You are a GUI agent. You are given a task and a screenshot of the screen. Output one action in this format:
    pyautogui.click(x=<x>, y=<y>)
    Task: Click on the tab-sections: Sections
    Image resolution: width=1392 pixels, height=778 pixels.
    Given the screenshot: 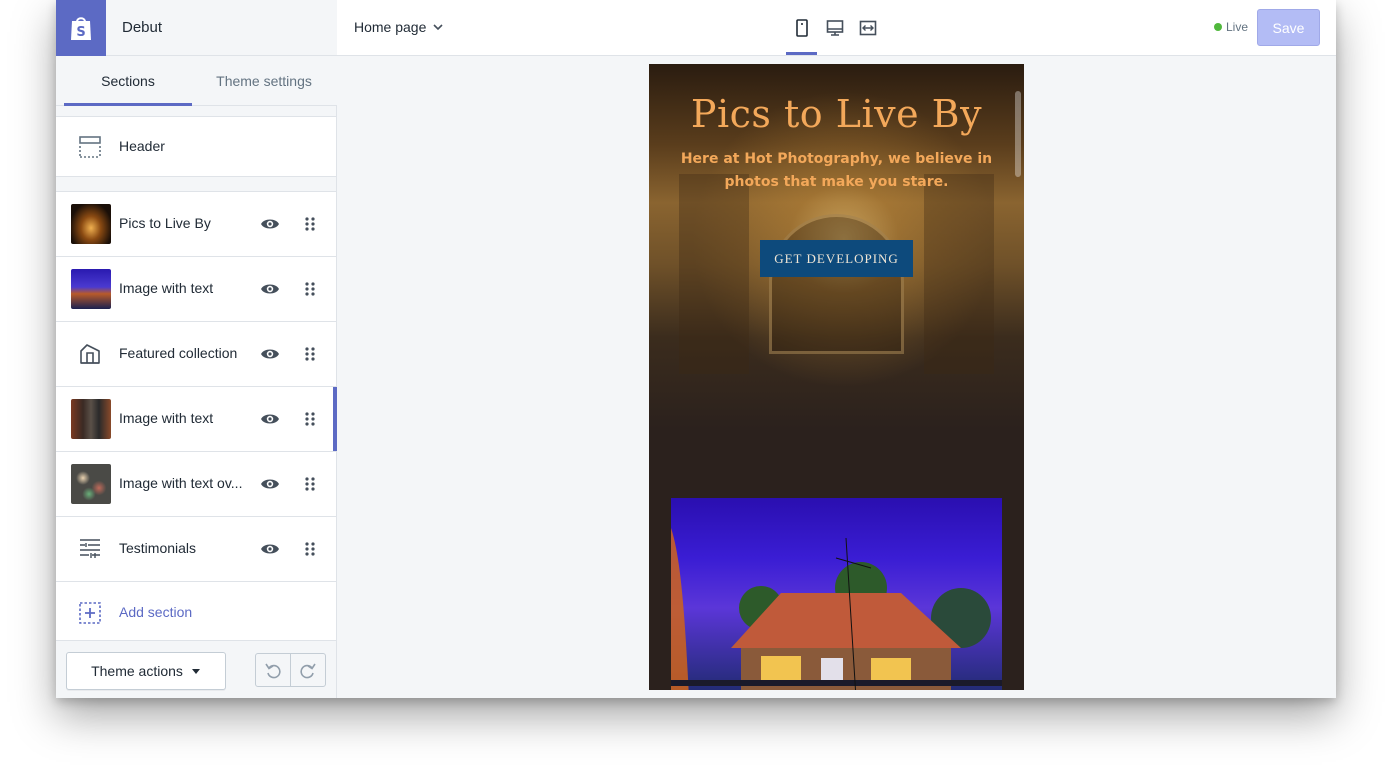 What is the action you would take?
    pyautogui.click(x=128, y=81)
    